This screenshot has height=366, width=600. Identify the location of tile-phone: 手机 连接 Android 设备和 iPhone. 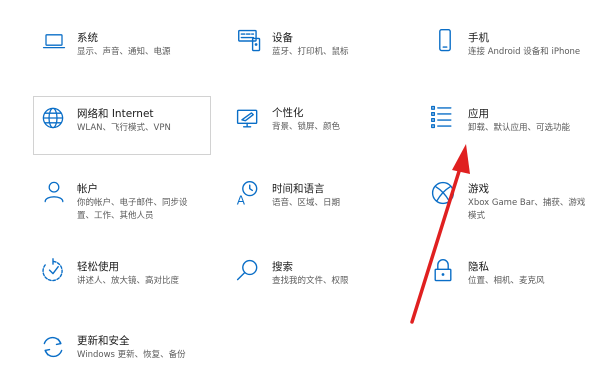
(510, 48).